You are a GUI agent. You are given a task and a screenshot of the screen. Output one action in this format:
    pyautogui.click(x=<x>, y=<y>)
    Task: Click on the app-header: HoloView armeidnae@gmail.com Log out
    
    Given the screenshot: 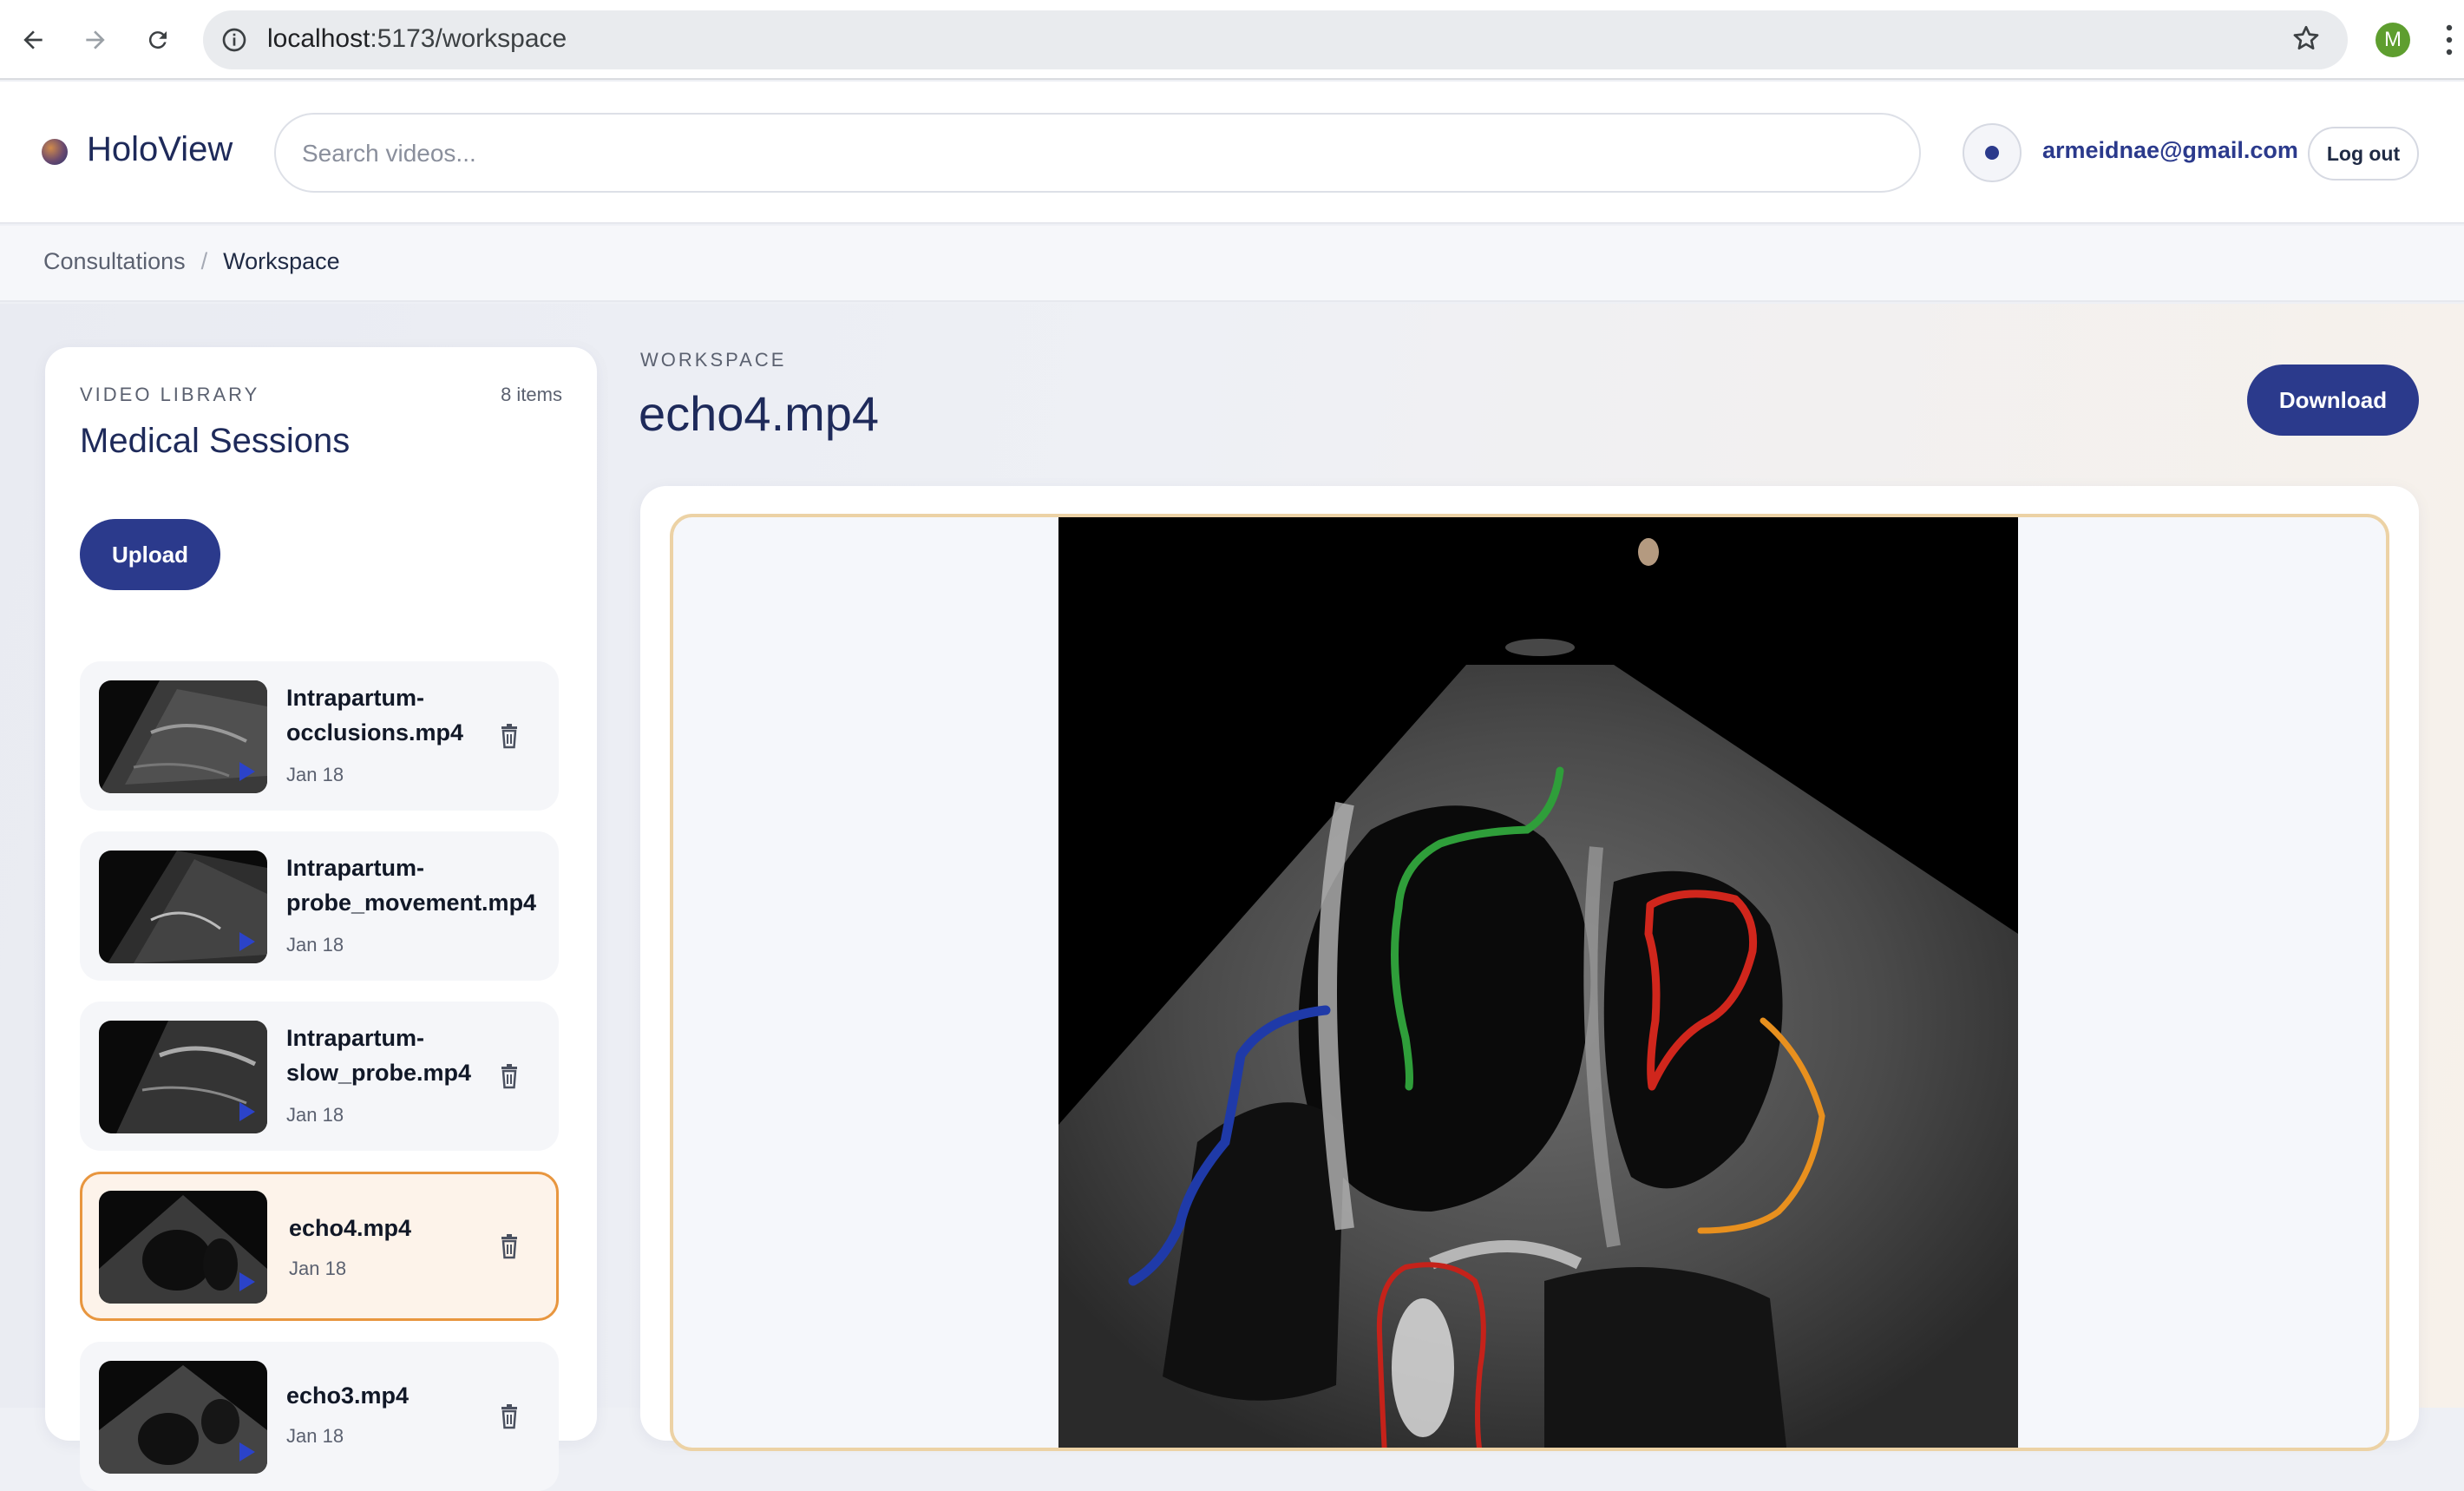 What is the action you would take?
    pyautogui.click(x=1232, y=153)
    